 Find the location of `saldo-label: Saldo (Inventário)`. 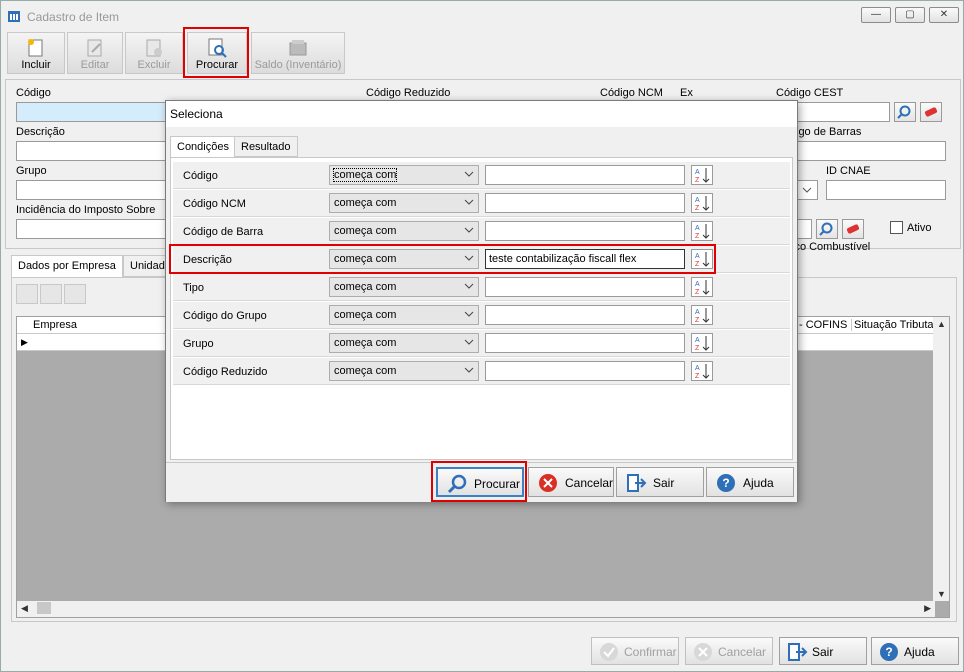

saldo-label: Saldo (Inventário) is located at coordinates (298, 65).